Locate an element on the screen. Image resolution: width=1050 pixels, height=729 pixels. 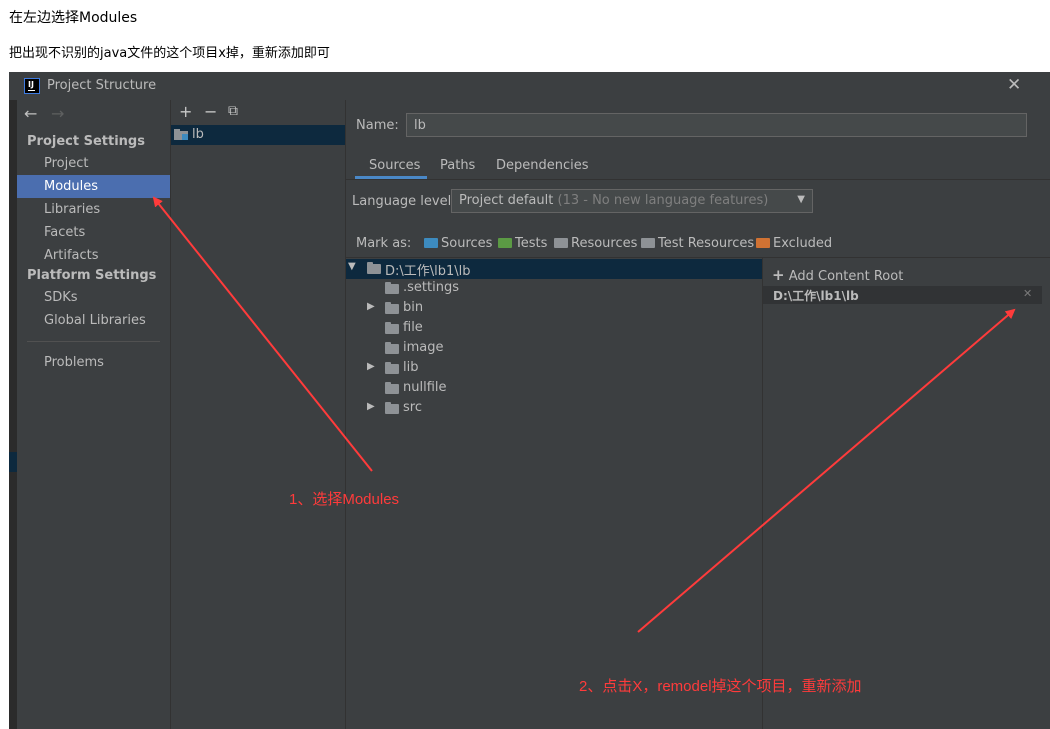
mark-as-label: Mark as: is located at coordinates (384, 243).